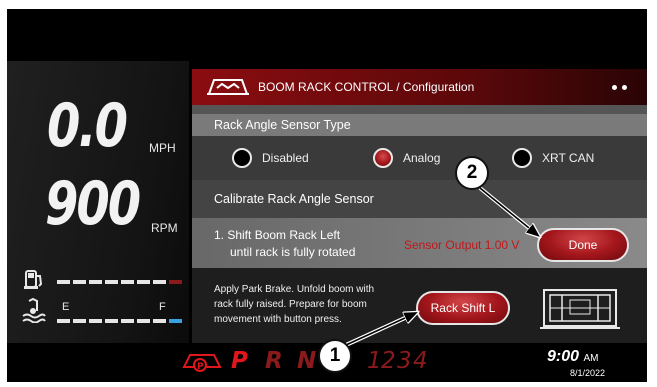 The image size is (657, 387). What do you see at coordinates (509, 212) in the screenshot?
I see `callout-2-arrow` at bounding box center [509, 212].